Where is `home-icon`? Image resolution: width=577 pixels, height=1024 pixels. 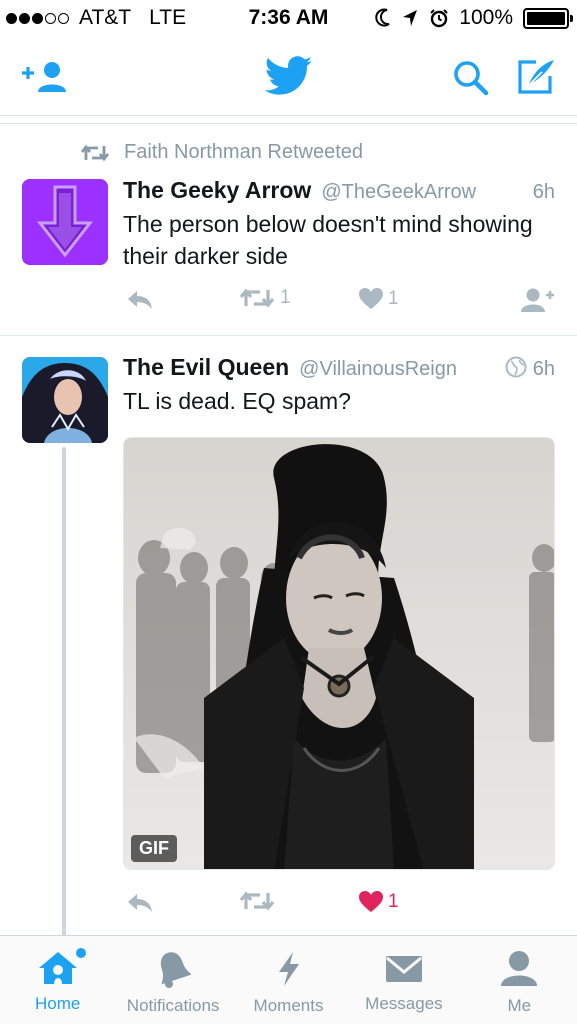
home-icon is located at coordinates (57, 968).